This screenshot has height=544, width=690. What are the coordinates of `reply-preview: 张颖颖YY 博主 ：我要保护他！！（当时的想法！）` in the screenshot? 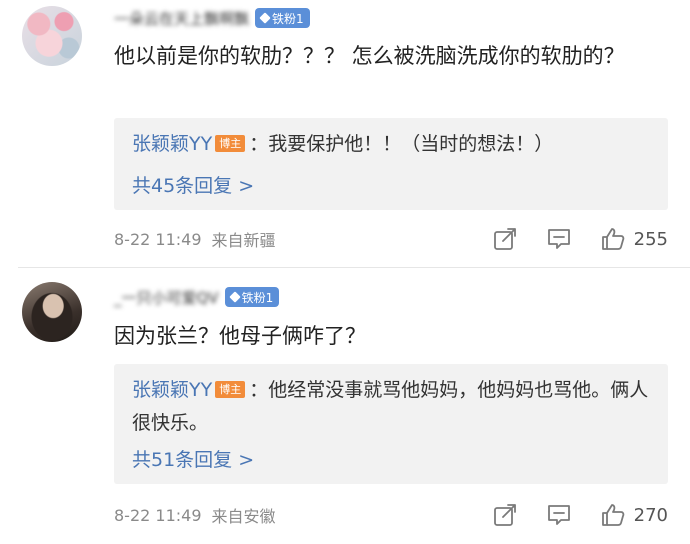 It's located at (393, 144).